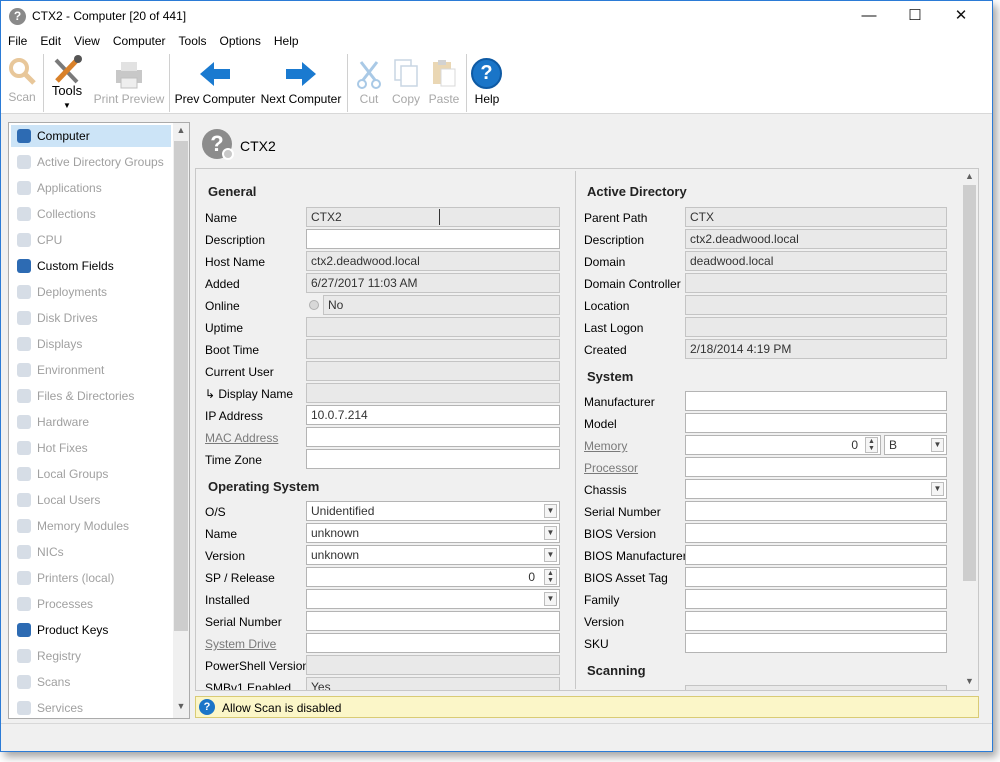 This screenshot has width=1000, height=762. I want to click on os-select: Unidentified ▼, so click(433, 511).